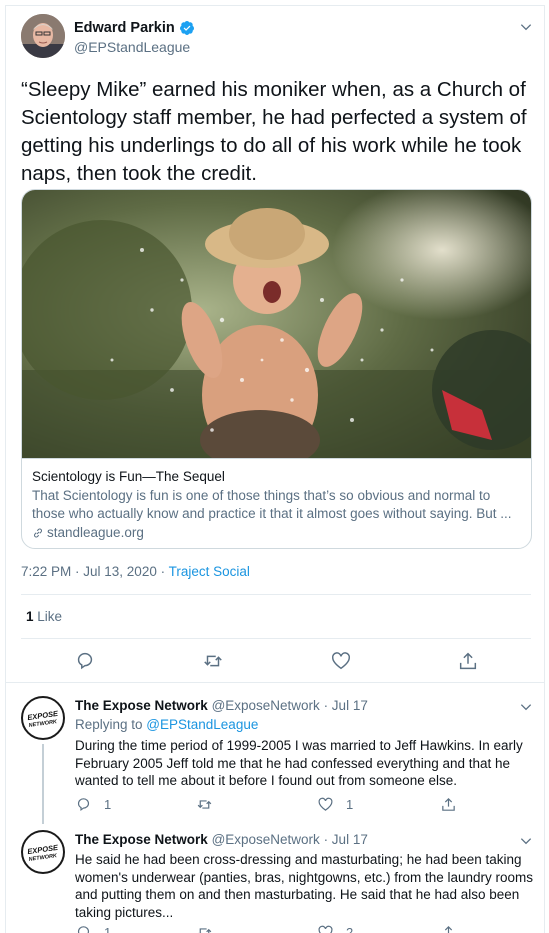 The width and height of the screenshot is (549, 933). I want to click on tweet-timestamp: 7:22 PM · Jul 13, 2020 · Traject Social, so click(135, 571).